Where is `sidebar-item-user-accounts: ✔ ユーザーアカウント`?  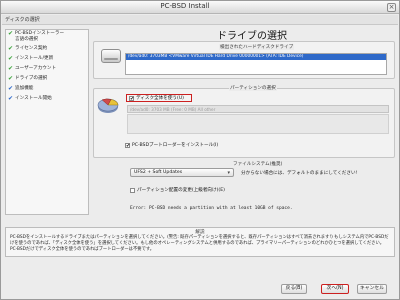 sidebar-item-user-accounts: ✔ ユーザーアカウント is located at coordinates (47, 70).